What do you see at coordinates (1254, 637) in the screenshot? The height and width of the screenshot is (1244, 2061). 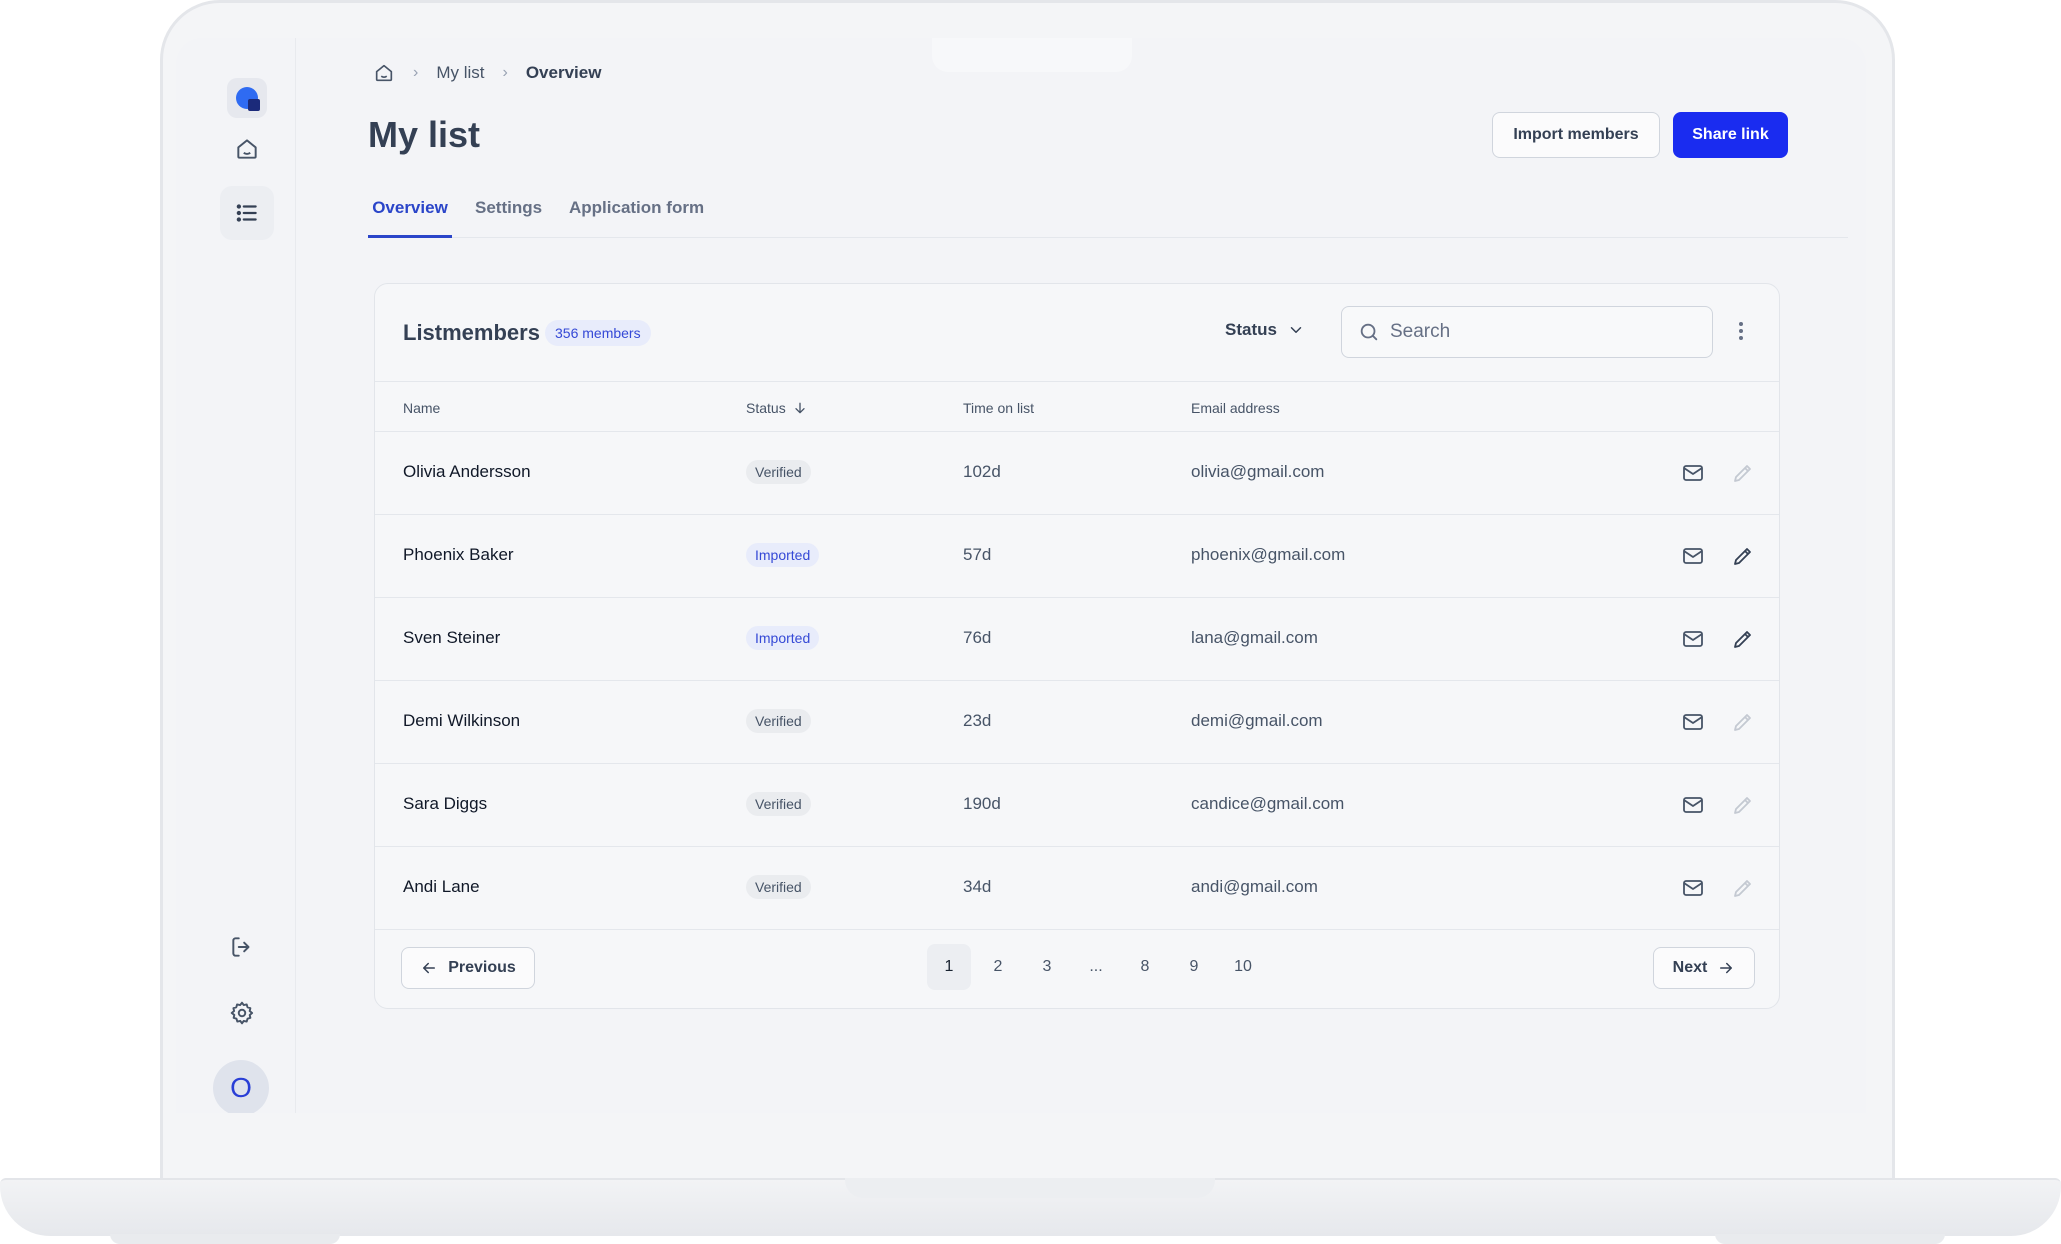 I see `member-email: lana@gmail.com` at bounding box center [1254, 637].